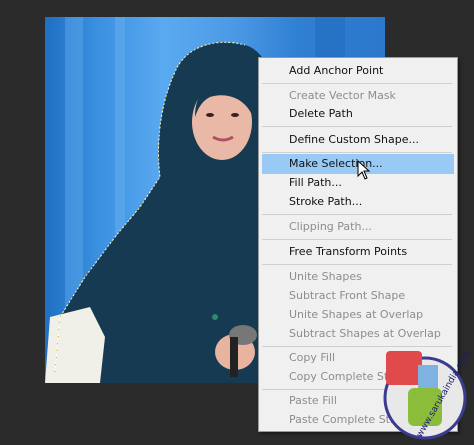 The image size is (474, 445). What do you see at coordinates (364, 170) in the screenshot?
I see `arrow-pointer-icon` at bounding box center [364, 170].